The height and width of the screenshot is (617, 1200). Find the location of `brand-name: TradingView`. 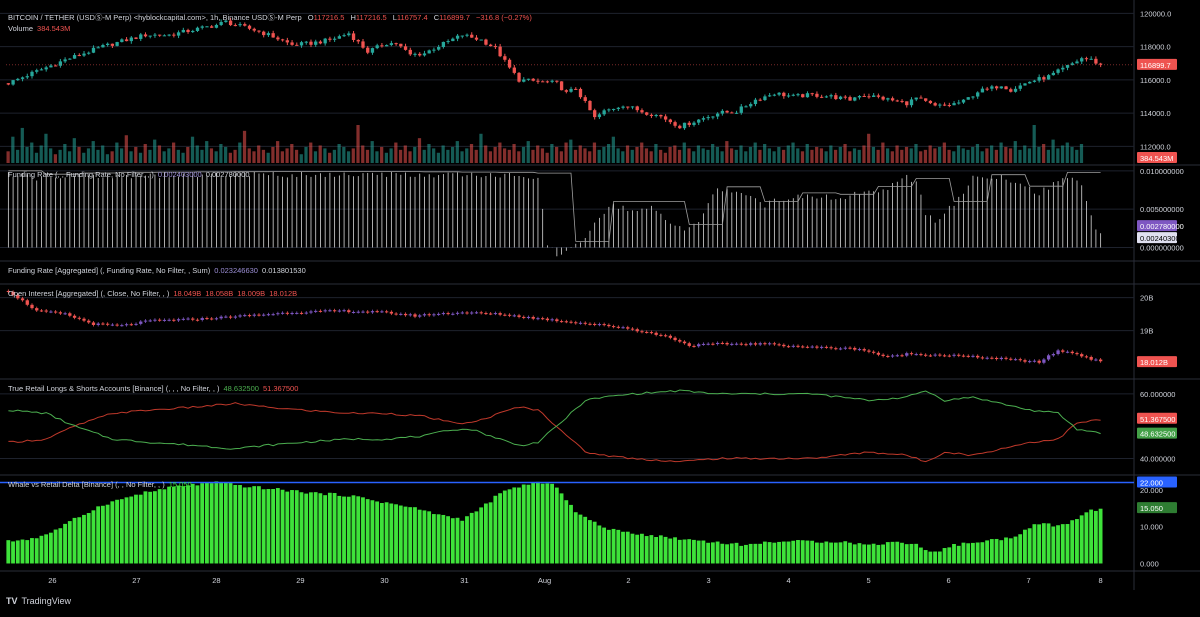

brand-name: TradingView is located at coordinates (46, 601).